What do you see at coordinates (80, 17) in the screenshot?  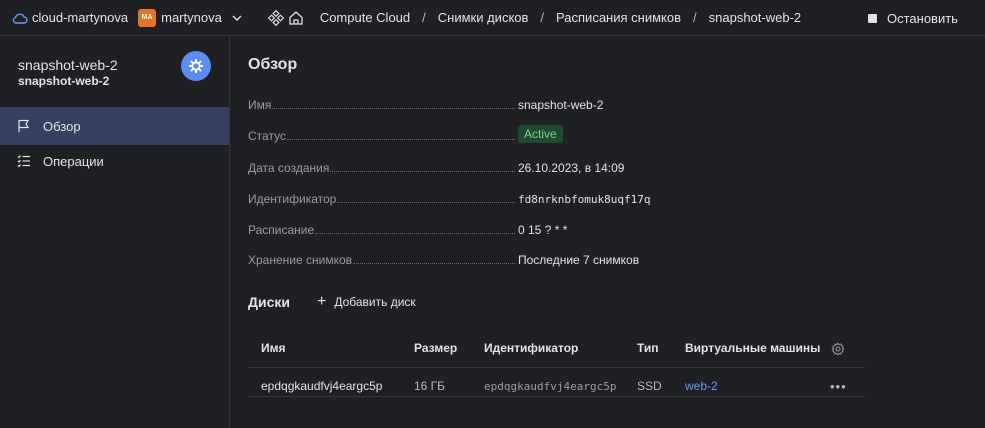 I see `cloud-name: cloud-martynova` at bounding box center [80, 17].